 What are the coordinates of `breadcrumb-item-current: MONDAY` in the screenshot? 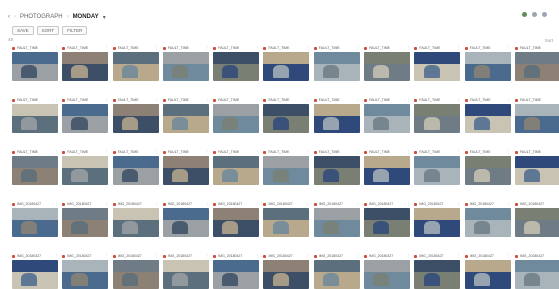 It's located at (86, 17).